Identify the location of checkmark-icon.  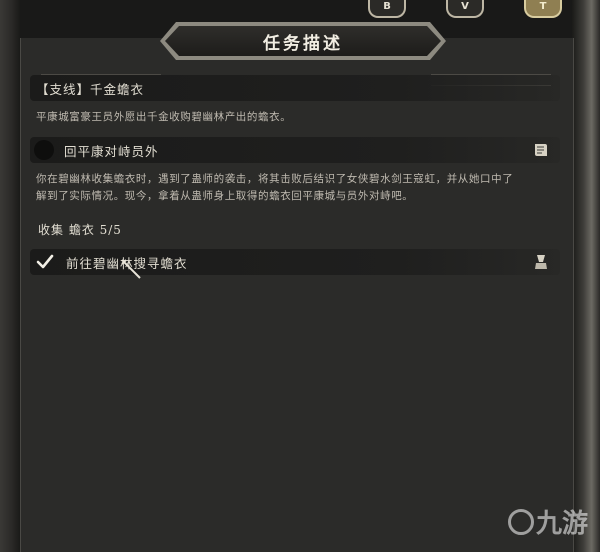
(45, 261).